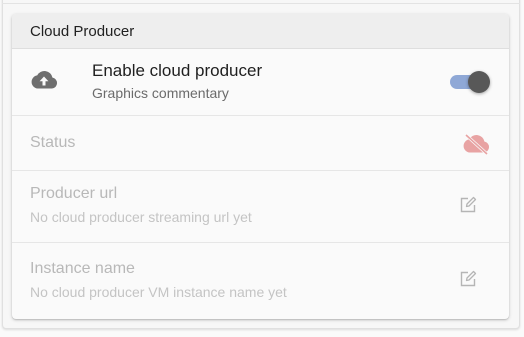 The height and width of the screenshot is (337, 524). What do you see at coordinates (160, 93) in the screenshot?
I see `enable-cloud-producer-subtitle: Graphics commentary` at bounding box center [160, 93].